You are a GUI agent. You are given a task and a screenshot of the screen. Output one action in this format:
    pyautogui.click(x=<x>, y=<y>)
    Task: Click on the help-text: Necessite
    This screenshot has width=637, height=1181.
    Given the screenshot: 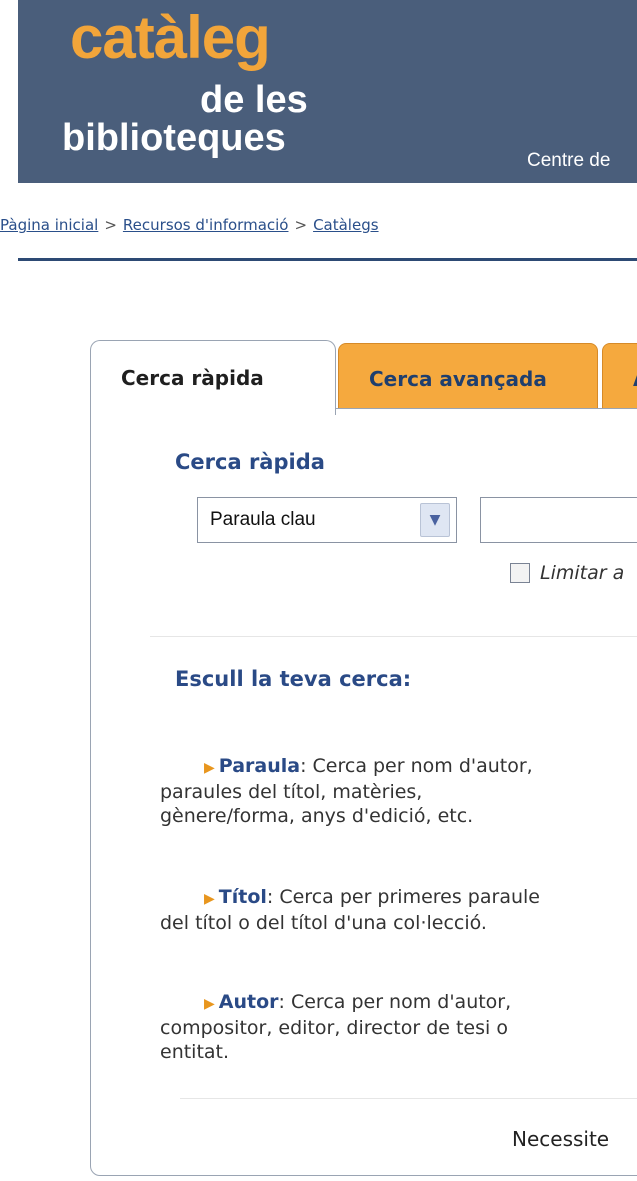 What is the action you would take?
    pyautogui.click(x=561, y=1139)
    